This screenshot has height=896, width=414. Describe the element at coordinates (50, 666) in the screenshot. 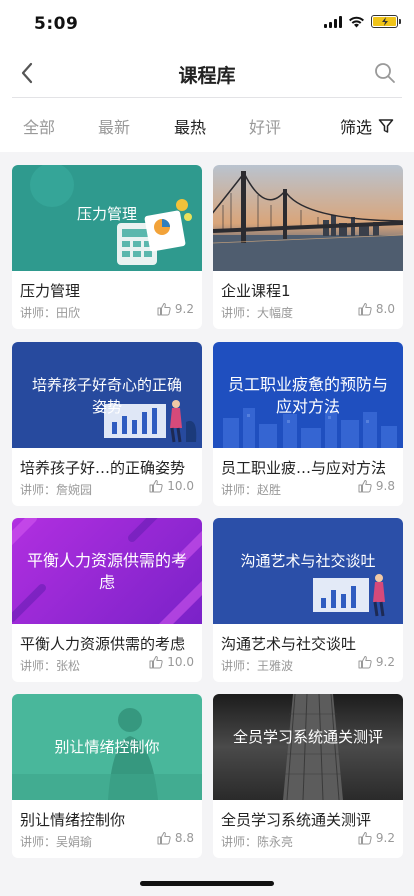

I see `course-teacher: 讲师：张松` at that location.